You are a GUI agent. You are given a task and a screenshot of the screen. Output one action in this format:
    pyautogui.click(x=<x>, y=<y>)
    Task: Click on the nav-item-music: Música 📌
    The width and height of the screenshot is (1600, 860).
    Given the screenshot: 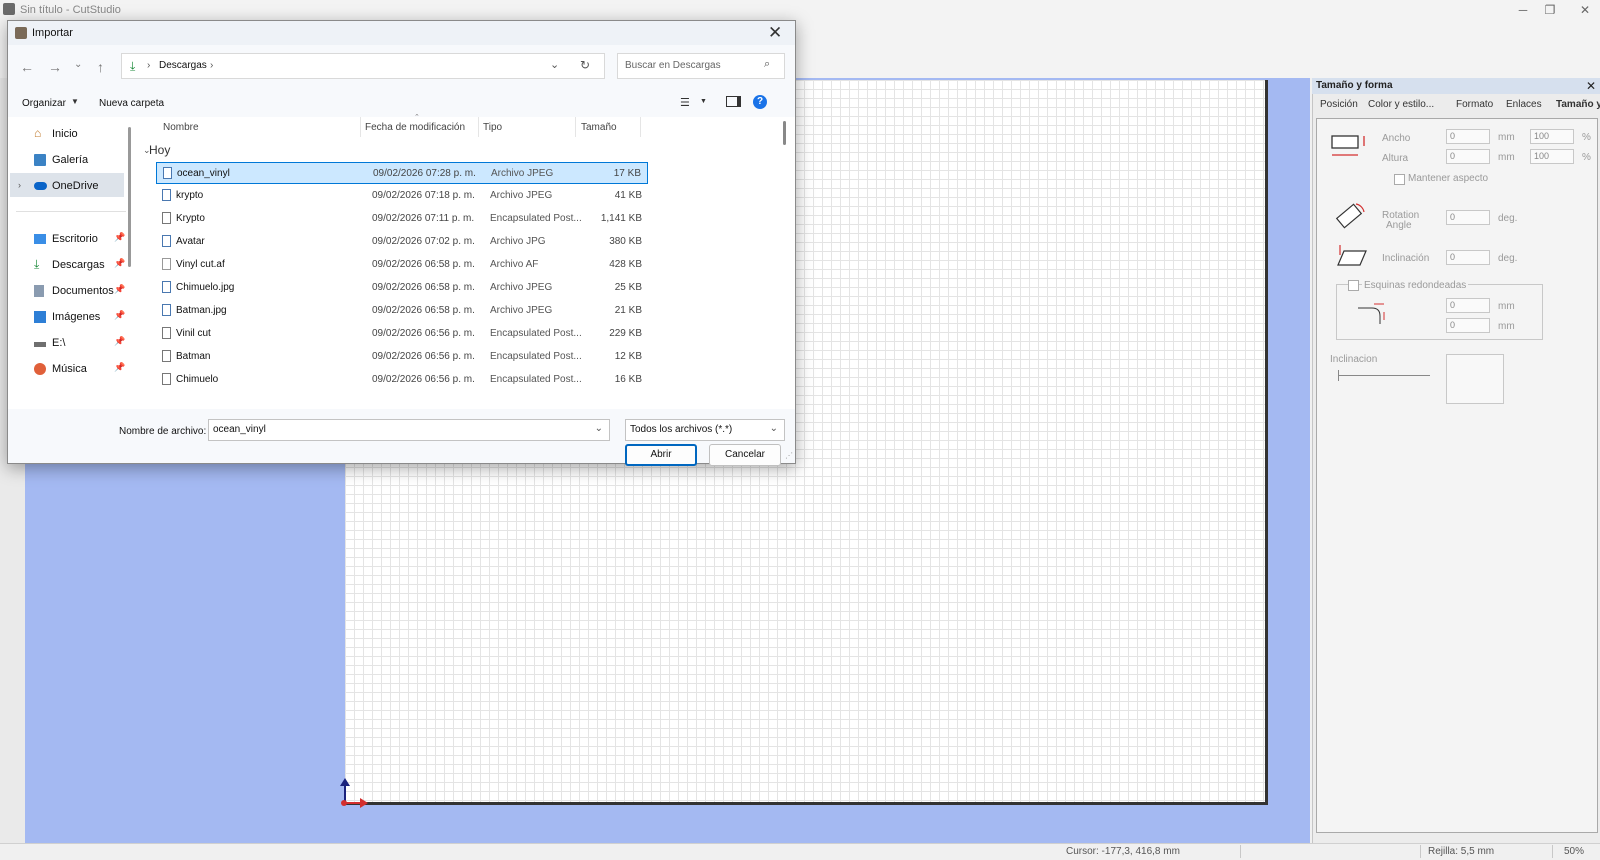 What is the action you would take?
    pyautogui.click(x=79, y=368)
    